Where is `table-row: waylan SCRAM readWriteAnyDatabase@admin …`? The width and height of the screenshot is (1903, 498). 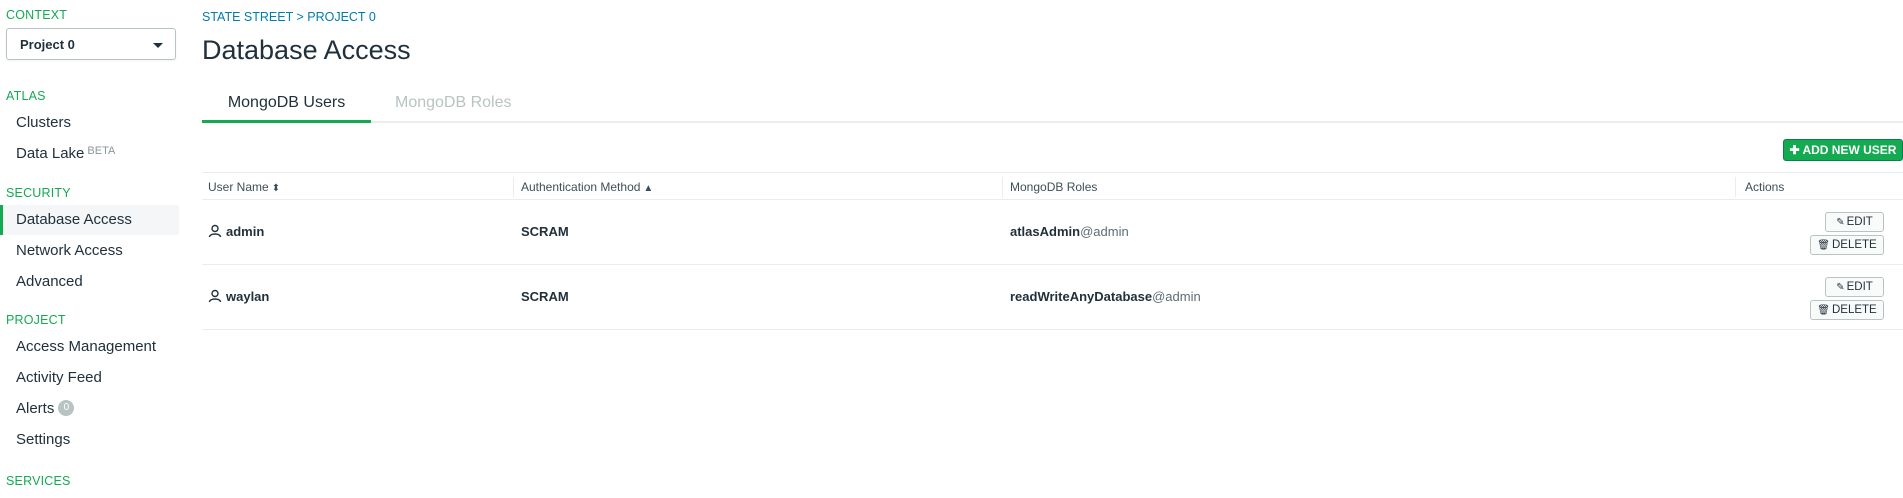 table-row: waylan SCRAM readWriteAnyDatabase@admin … is located at coordinates (1052, 297).